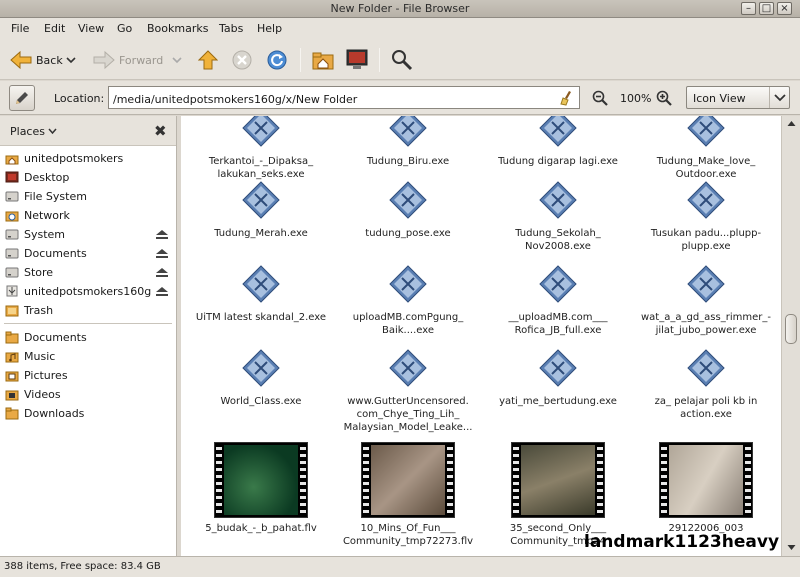 Image resolution: width=800 pixels, height=577 pixels. I want to click on file-name: __uploadMB.com___ Rofica_JB_full.exe, so click(558, 324).